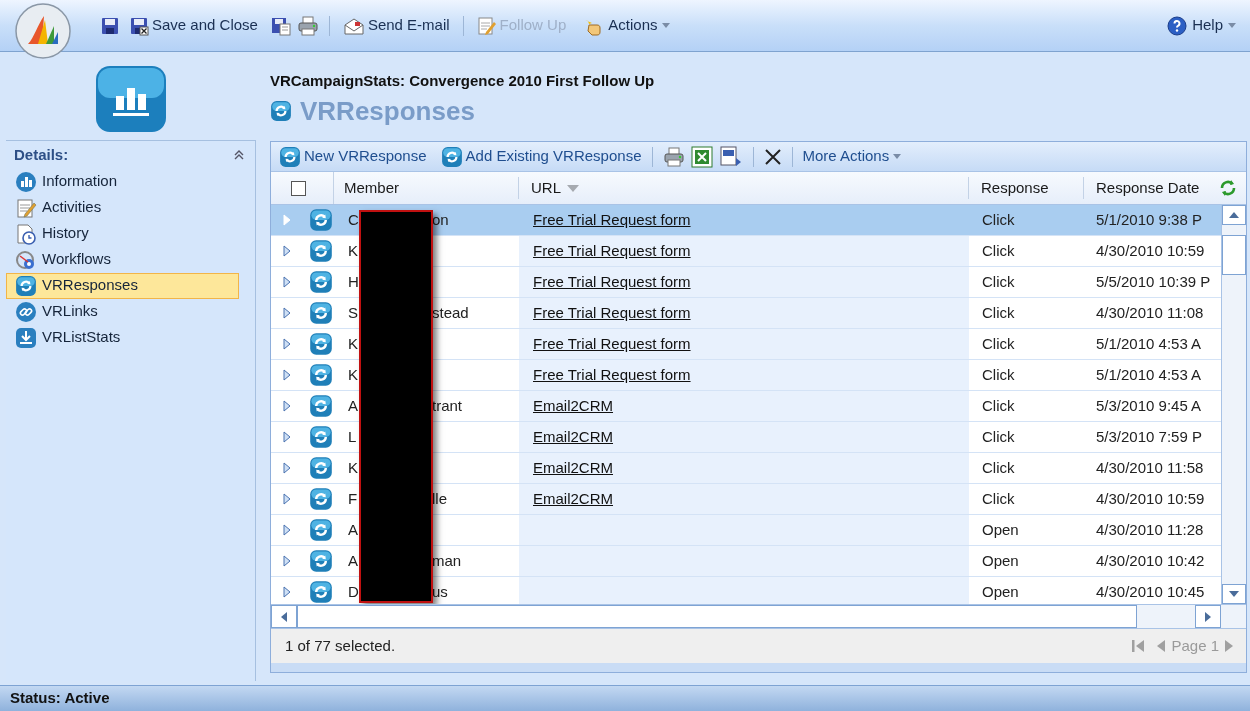 The height and width of the screenshot is (711, 1250). Describe the element at coordinates (746, 530) in the screenshot. I see `table-row: A Open 4/30/2010 11:28` at that location.